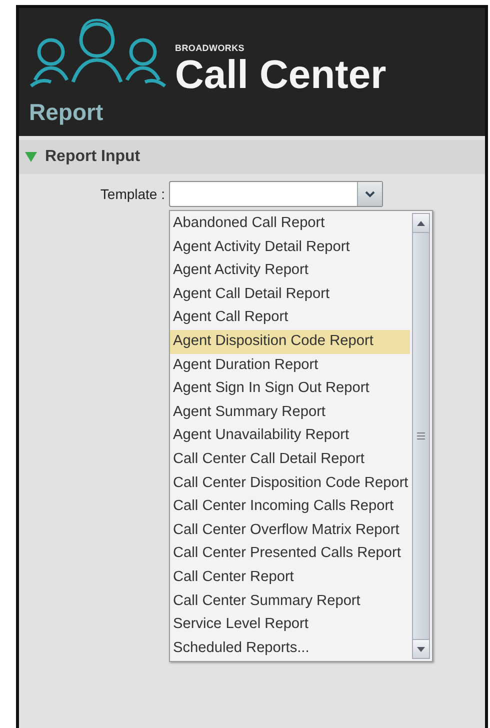  Describe the element at coordinates (290, 318) in the screenshot. I see `dropdown-option: Agent Call Report` at that location.